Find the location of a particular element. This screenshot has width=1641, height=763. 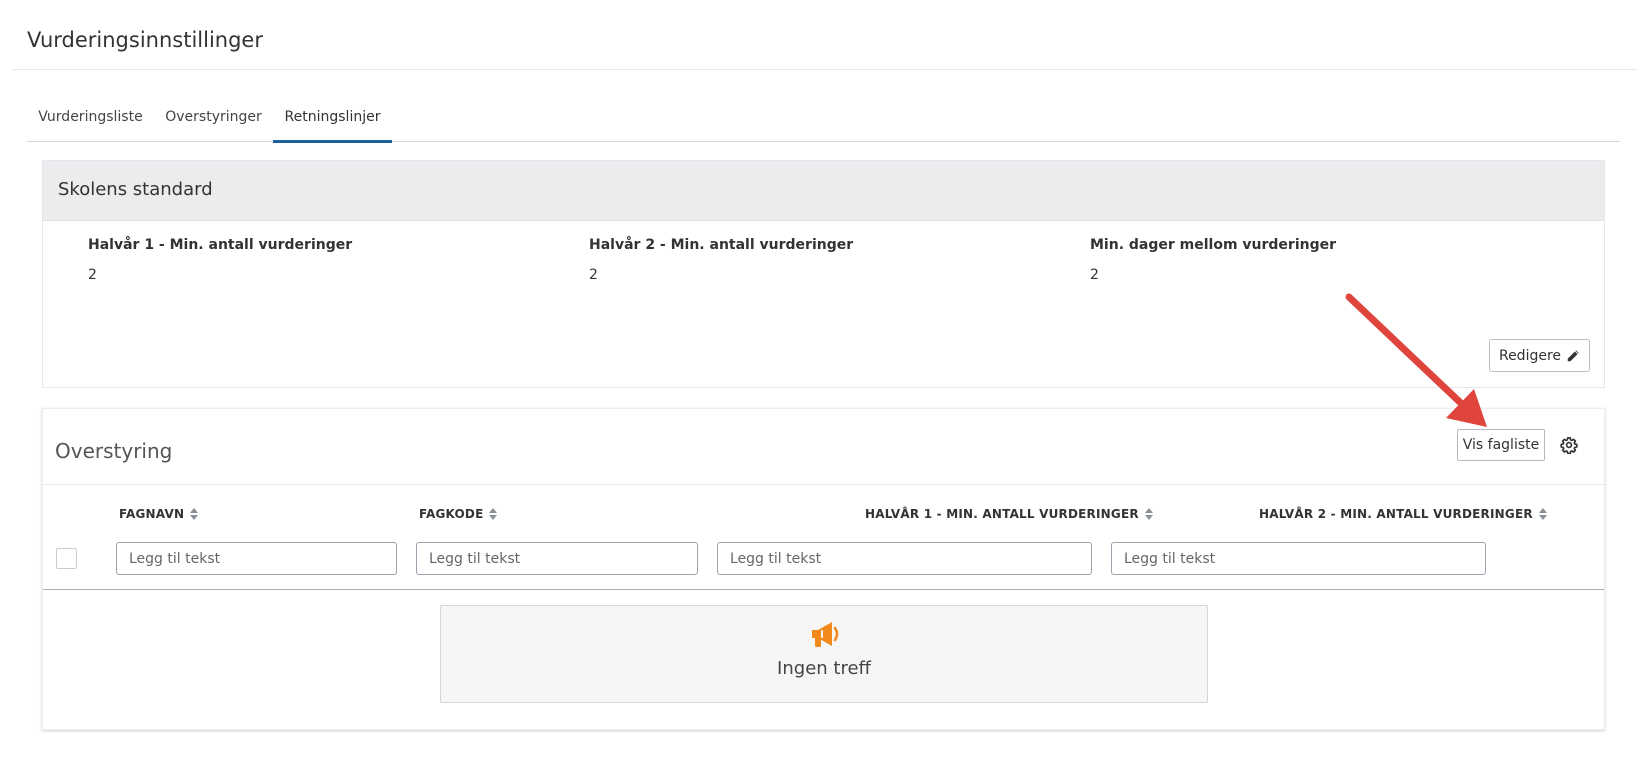

empty-state: Ingen treff is located at coordinates (824, 654).